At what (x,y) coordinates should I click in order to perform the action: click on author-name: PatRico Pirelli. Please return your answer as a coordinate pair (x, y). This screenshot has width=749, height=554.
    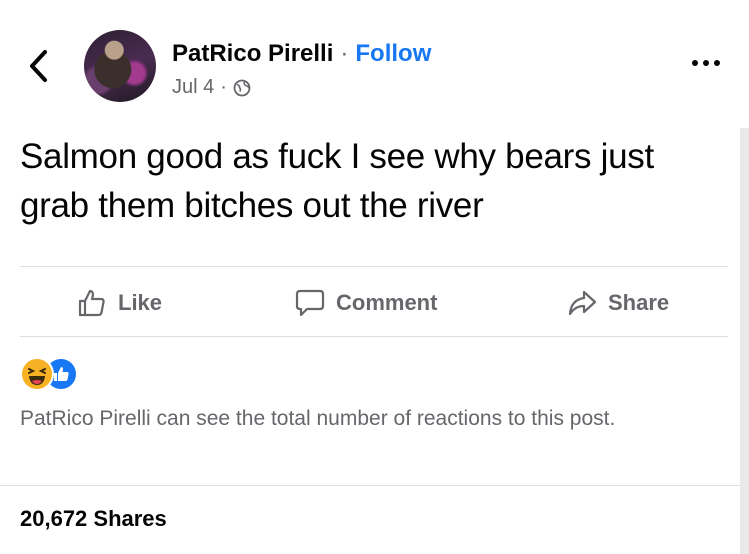
    Looking at the image, I should click on (252, 53).